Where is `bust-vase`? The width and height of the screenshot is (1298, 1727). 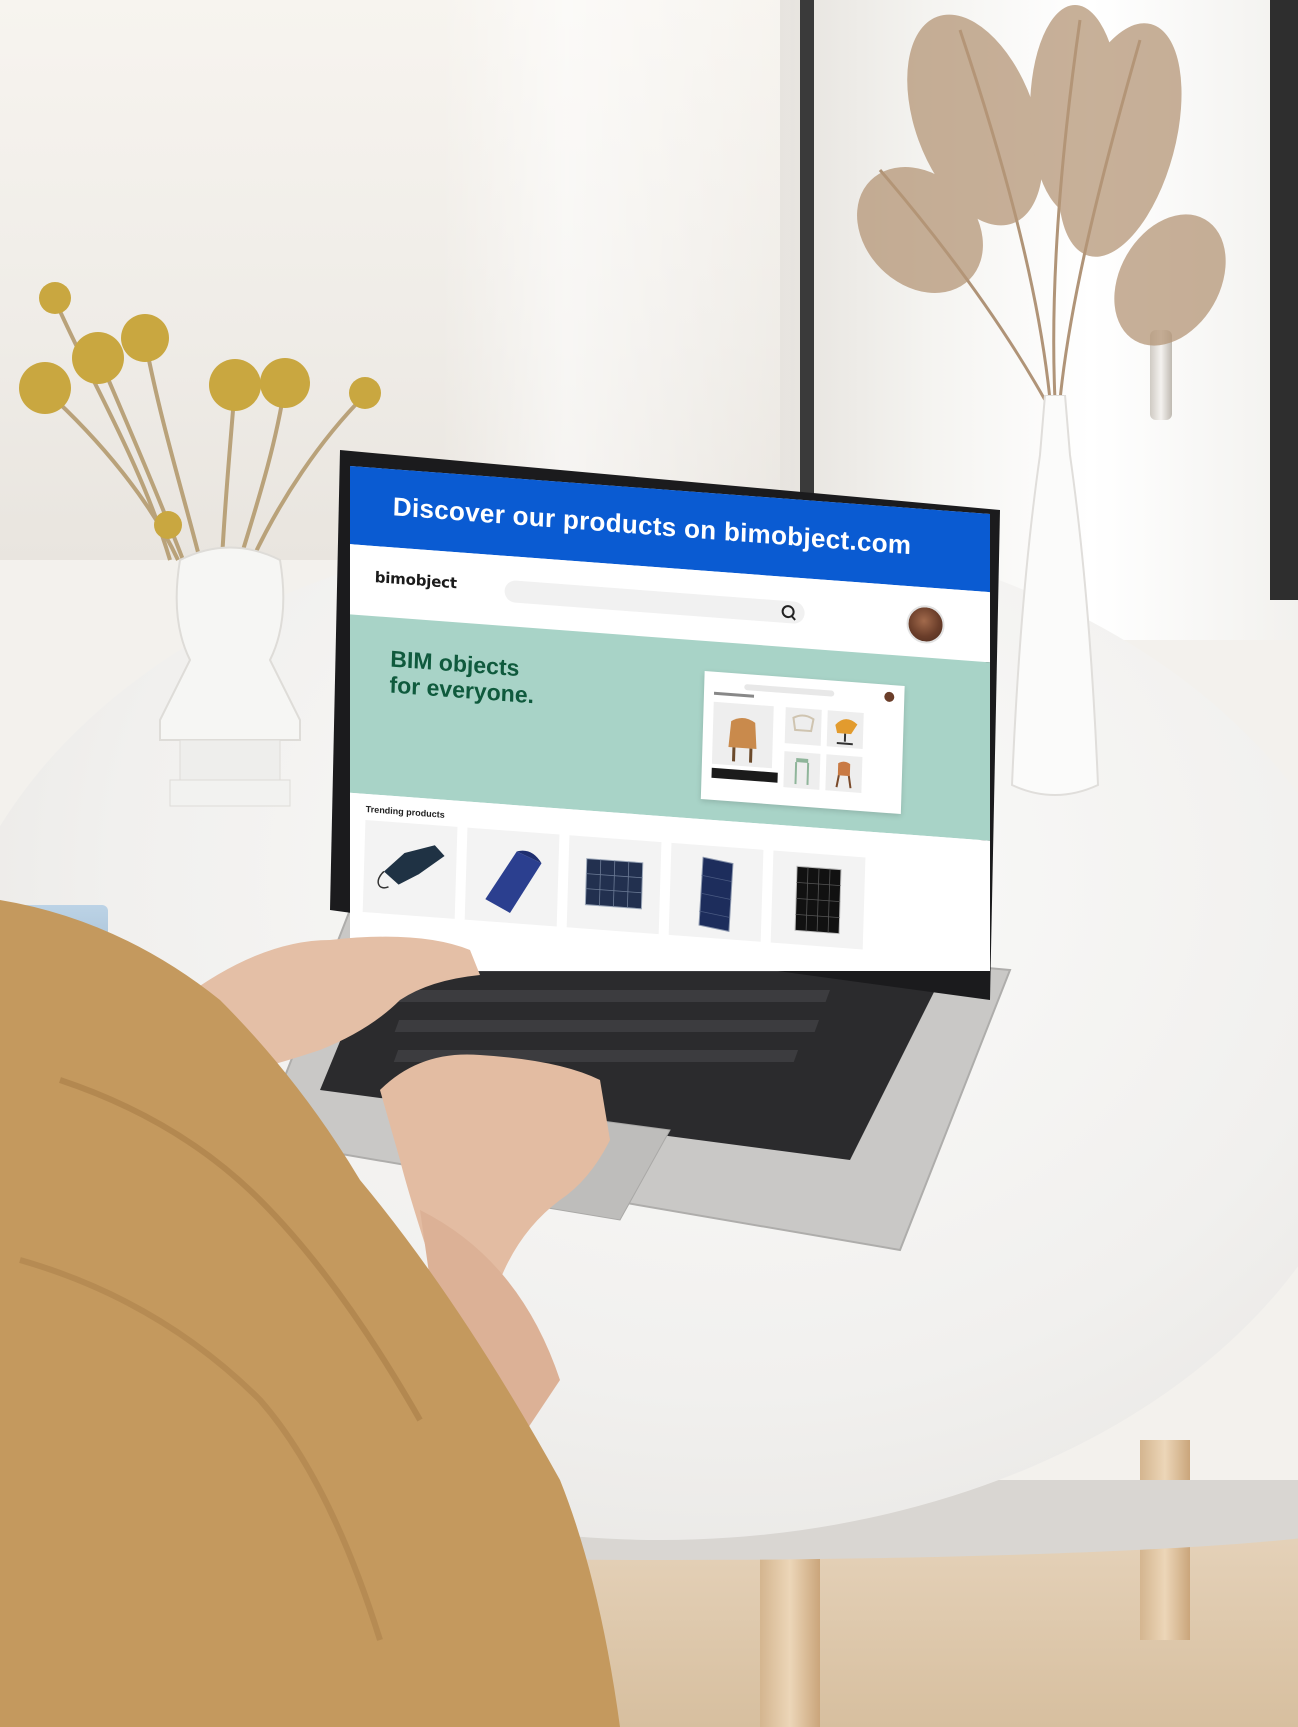 bust-vase is located at coordinates (230, 676).